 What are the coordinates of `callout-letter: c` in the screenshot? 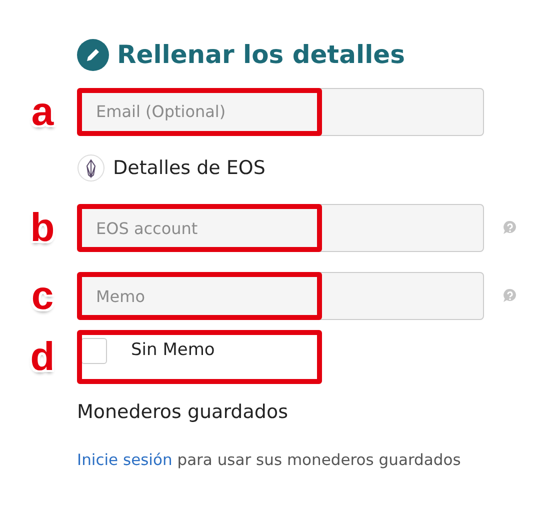 It's located at (42, 296).